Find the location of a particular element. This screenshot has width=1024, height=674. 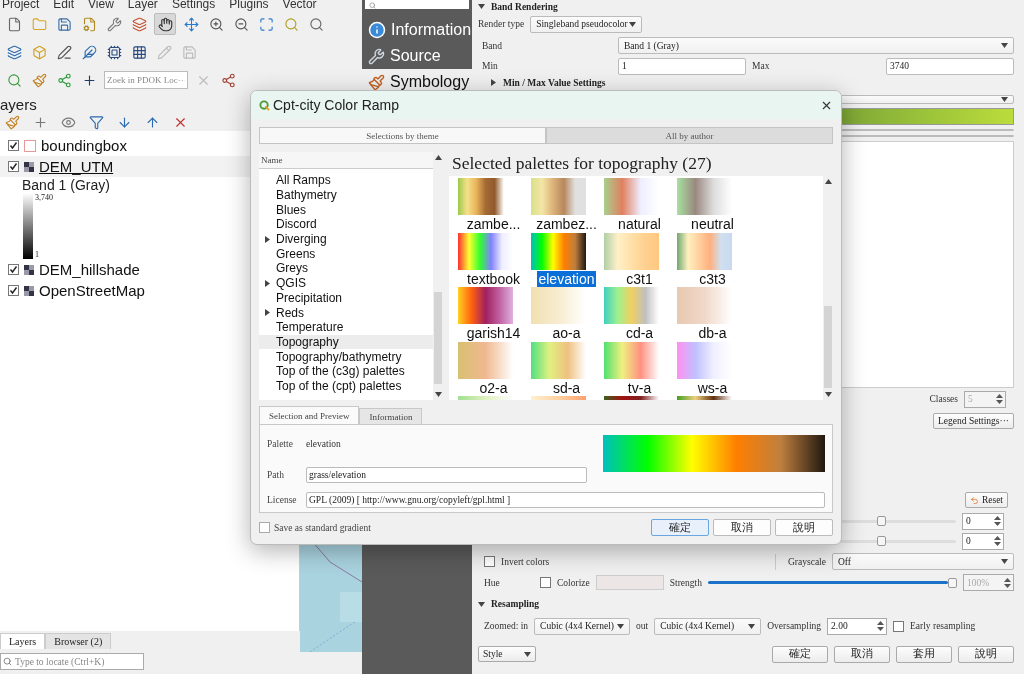

layer-name: DEM_UTM is located at coordinates (76, 166).